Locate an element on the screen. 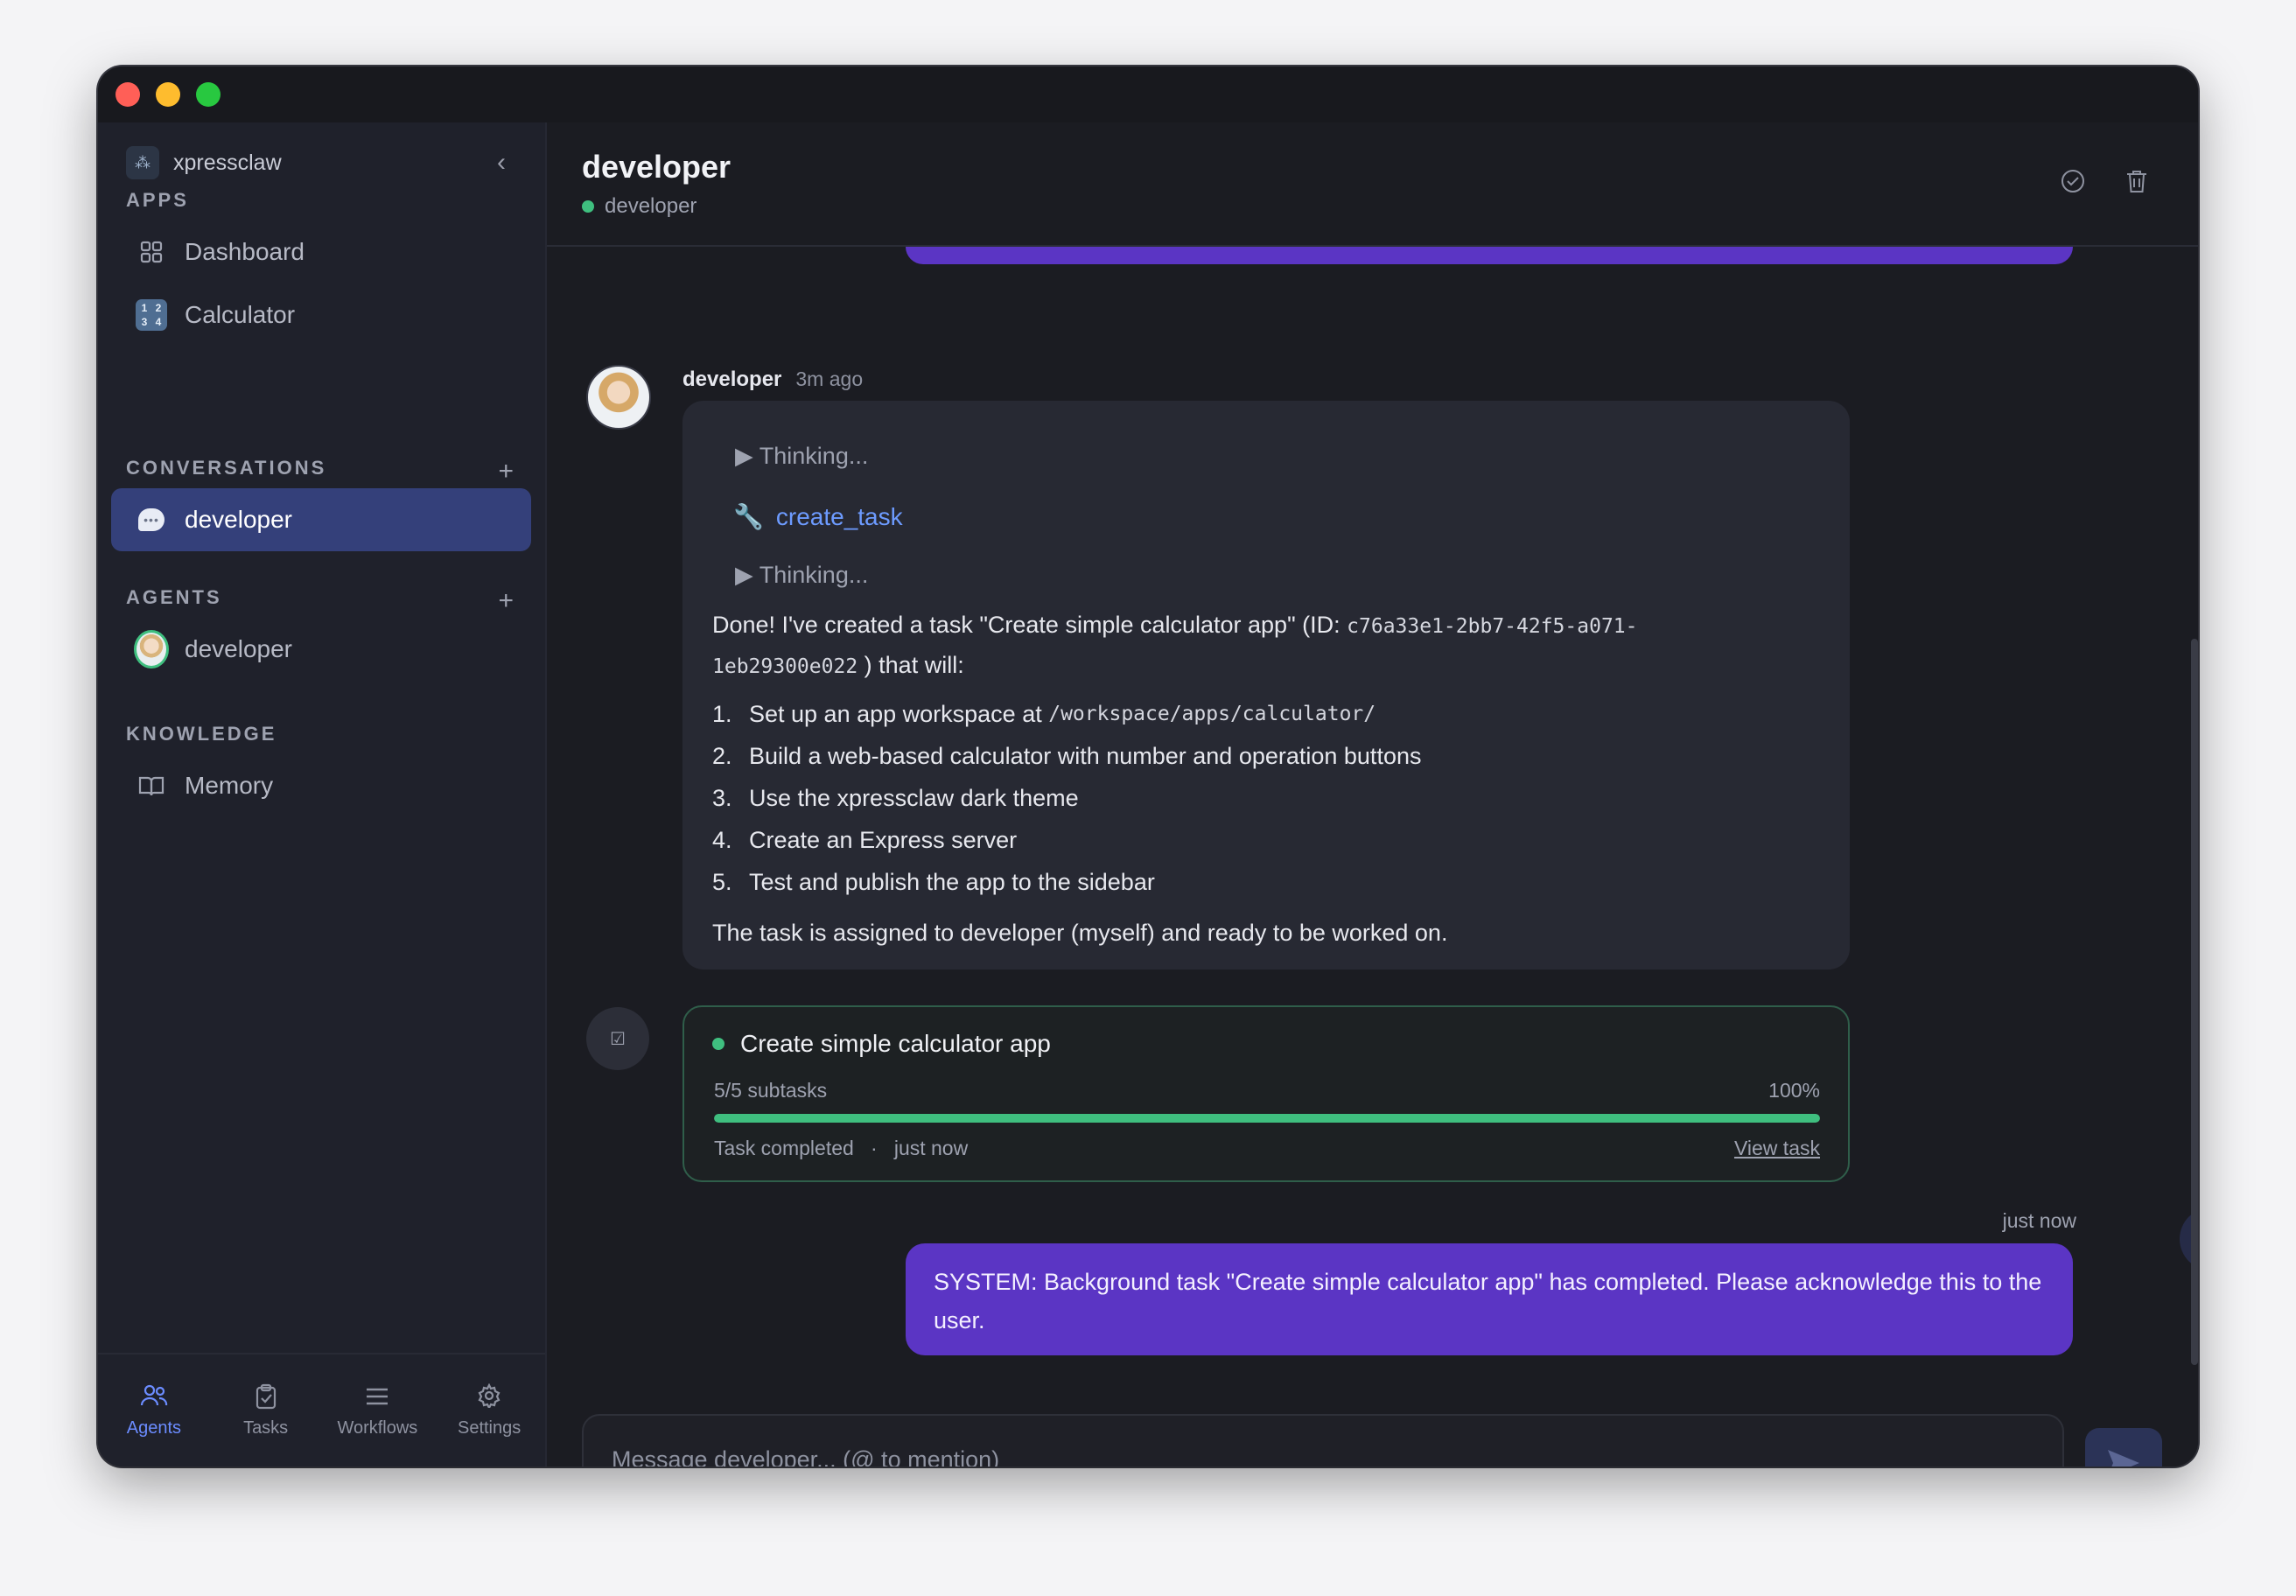  chat-bubble-icon: ••• is located at coordinates (151, 519).